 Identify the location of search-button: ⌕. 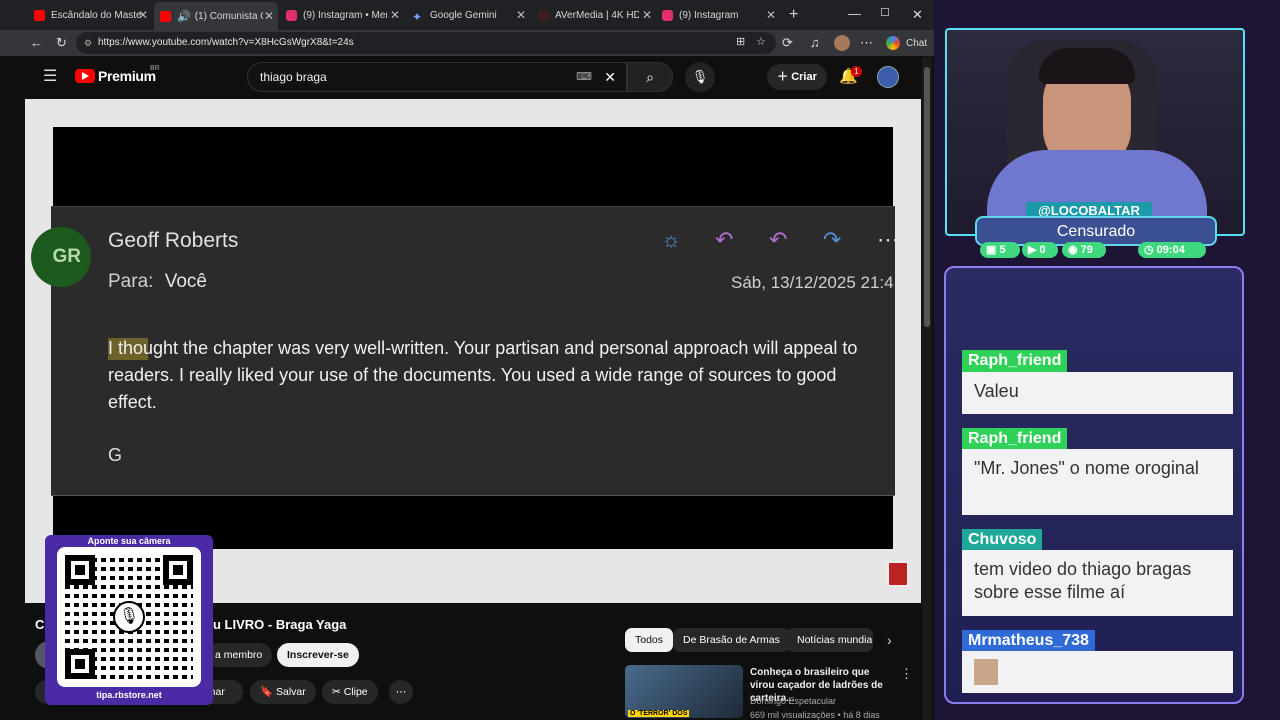
(650, 77).